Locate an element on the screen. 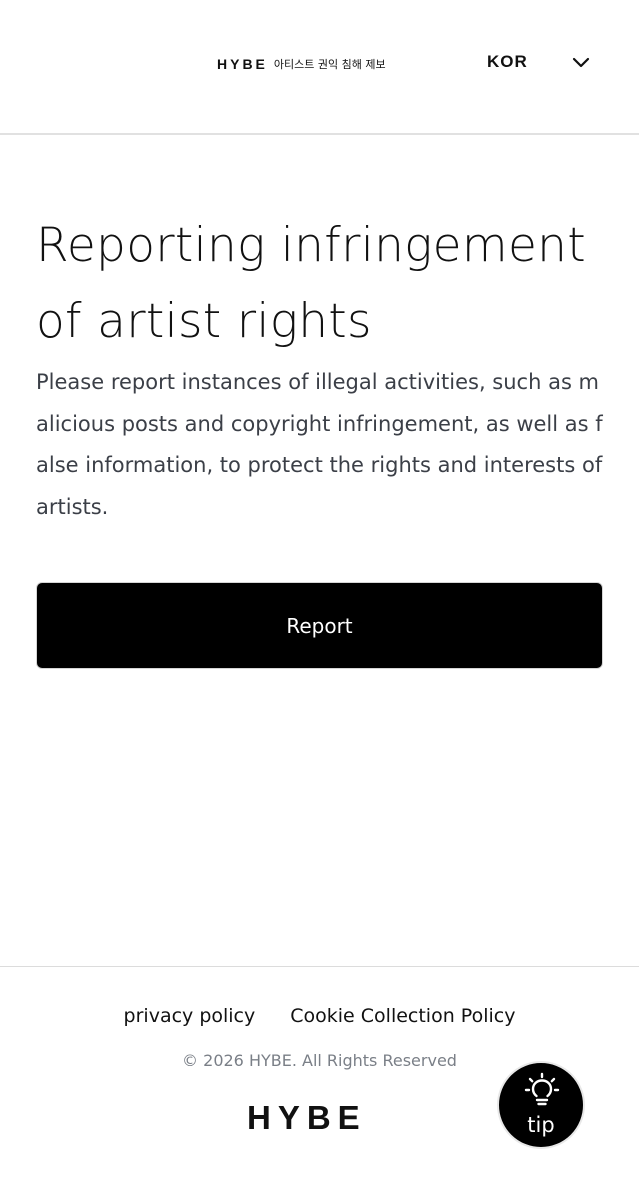 Image resolution: width=639 pixels, height=1200 pixels. tip-button: tip is located at coordinates (541, 1105).